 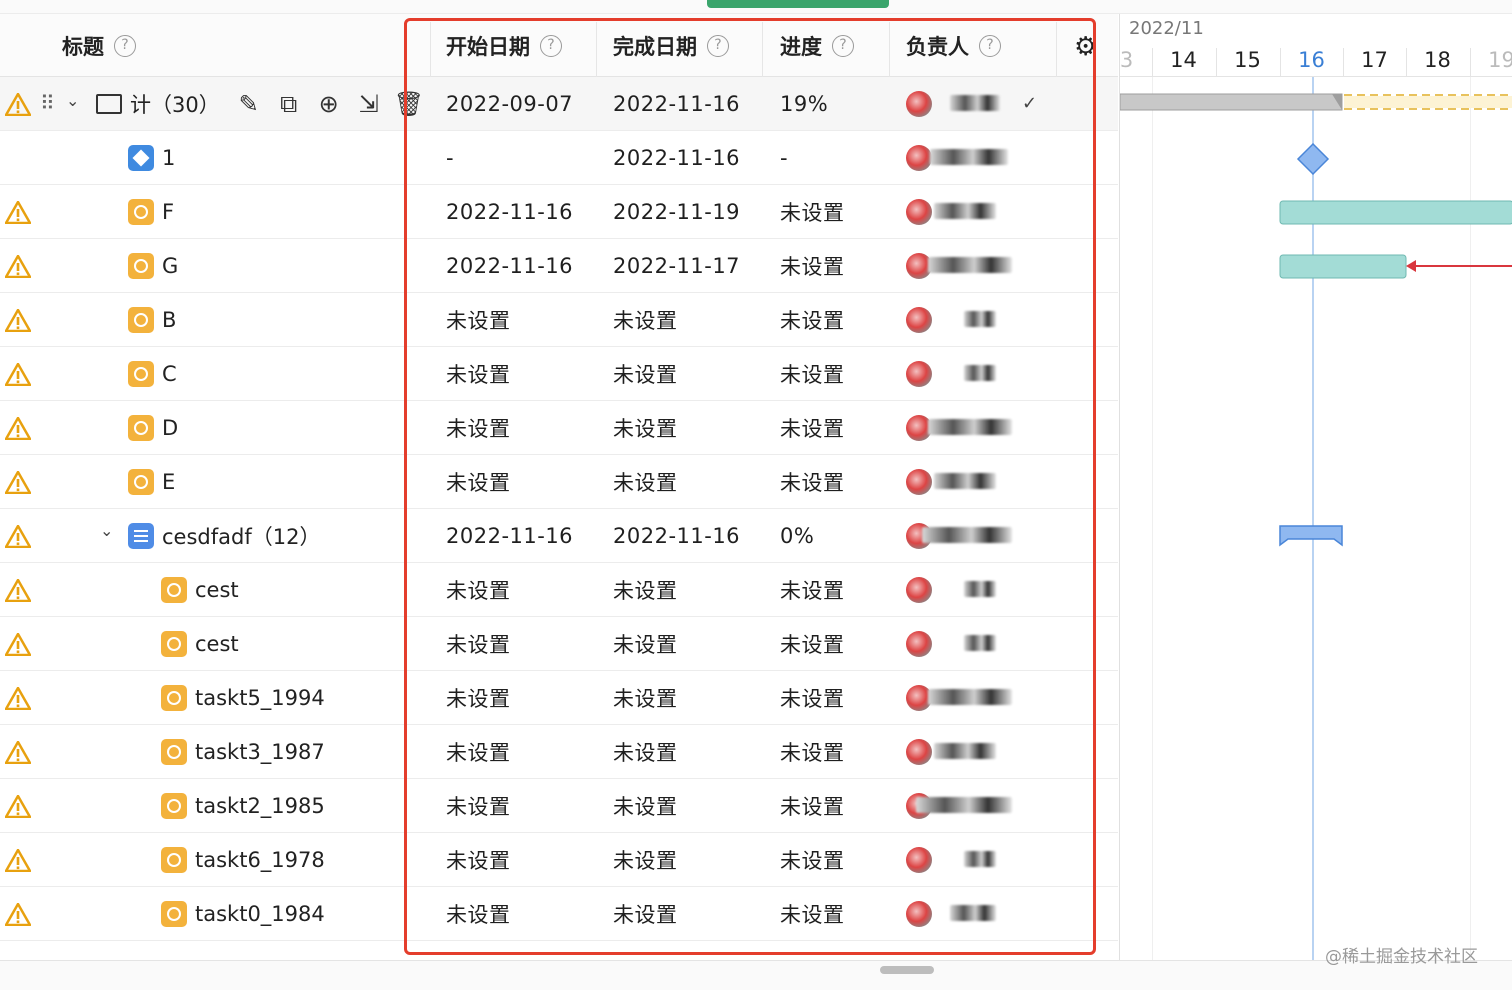 What do you see at coordinates (559, 374) in the screenshot?
I see `table-row: C 未设置 未设置 未设置` at bounding box center [559, 374].